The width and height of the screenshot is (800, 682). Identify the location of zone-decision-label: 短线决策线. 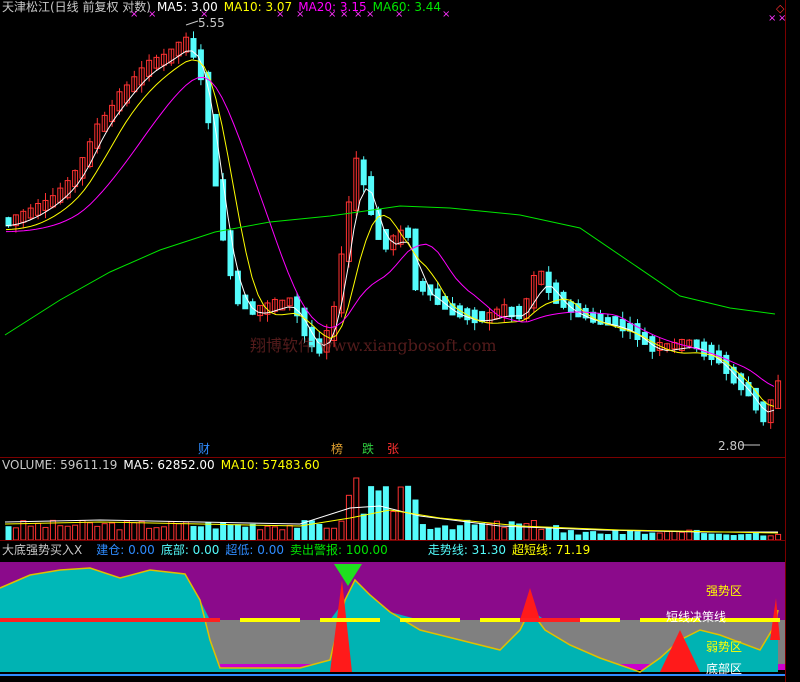
(696, 617).